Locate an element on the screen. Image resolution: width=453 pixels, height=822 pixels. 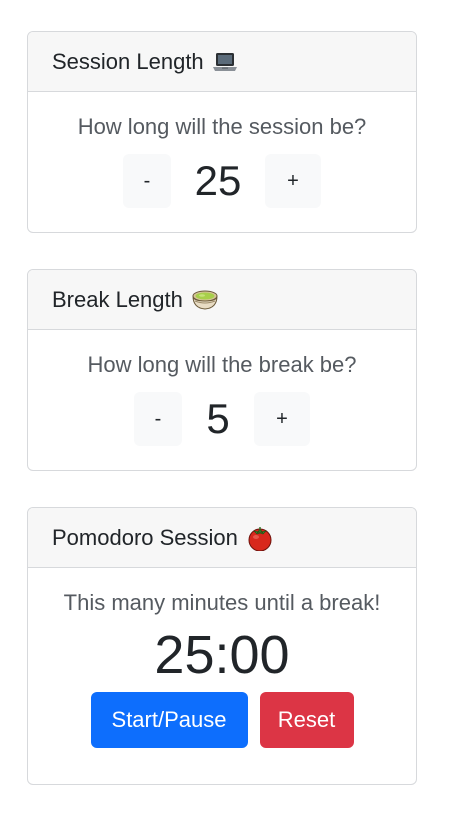
tomato-icon is located at coordinates (260, 538).